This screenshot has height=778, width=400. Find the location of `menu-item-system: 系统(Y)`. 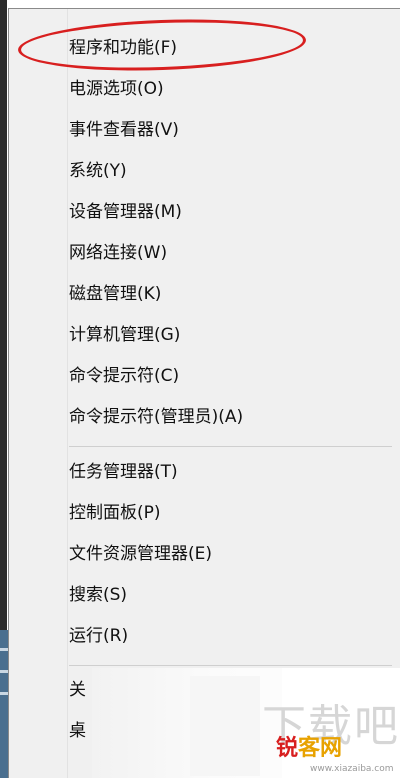

menu-item-system: 系统(Y) is located at coordinates (98, 171).